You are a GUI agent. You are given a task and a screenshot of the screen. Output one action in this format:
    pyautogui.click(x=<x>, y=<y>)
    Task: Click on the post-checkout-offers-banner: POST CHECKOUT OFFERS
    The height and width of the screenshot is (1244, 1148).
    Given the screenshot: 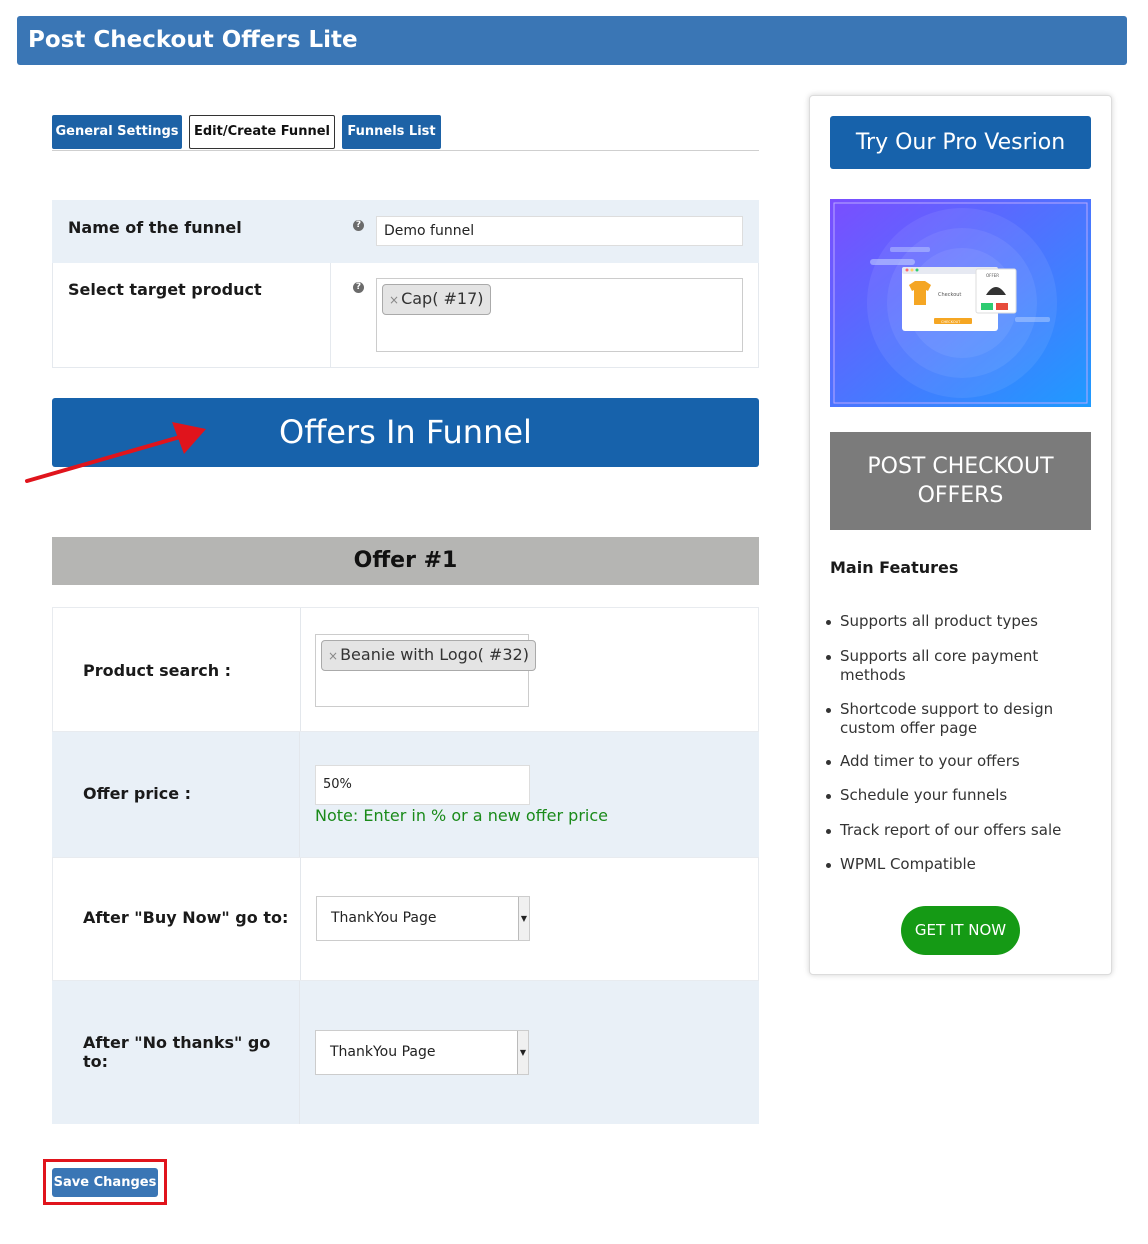 What is the action you would take?
    pyautogui.click(x=960, y=481)
    